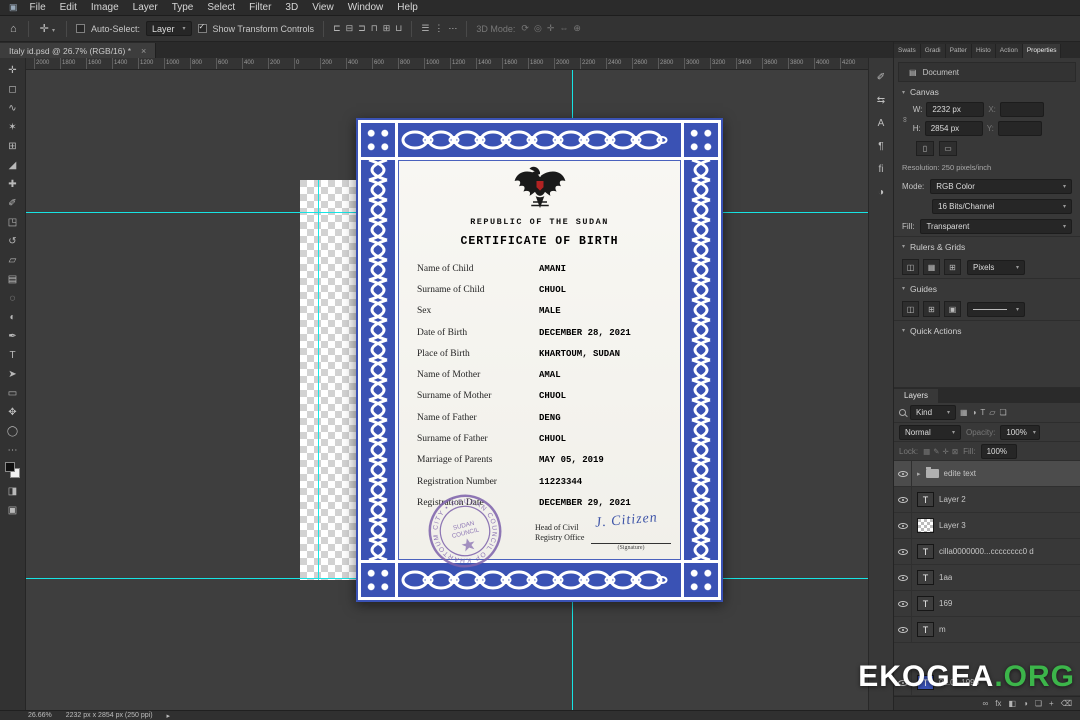  Describe the element at coordinates (78, 50) in the screenshot. I see `document-tab: Italy id.psd @ 26.7% (RGB/16) * ×` at that location.